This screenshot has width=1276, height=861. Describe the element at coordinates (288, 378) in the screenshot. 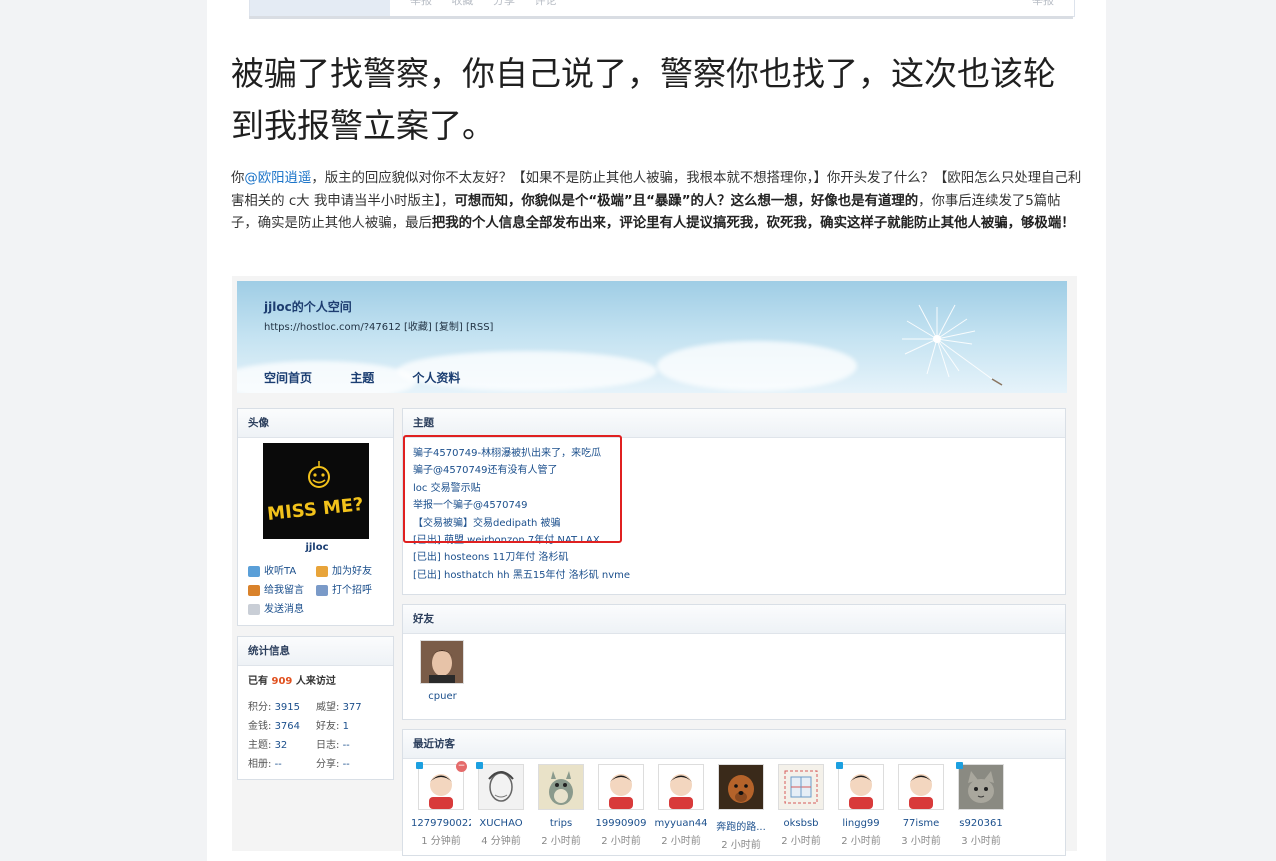

I see `nav-space-home: 空间首页` at that location.